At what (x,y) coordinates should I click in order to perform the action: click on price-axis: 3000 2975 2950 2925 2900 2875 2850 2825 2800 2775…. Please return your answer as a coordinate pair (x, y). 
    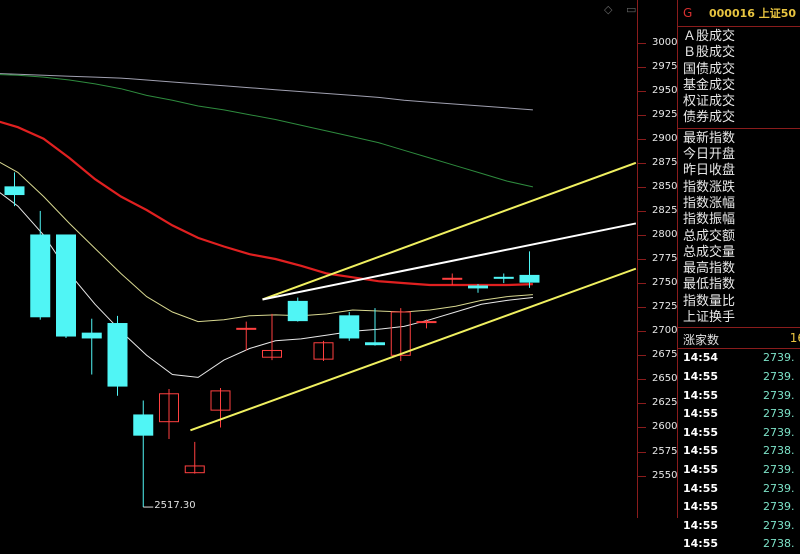
    Looking at the image, I should click on (657, 259).